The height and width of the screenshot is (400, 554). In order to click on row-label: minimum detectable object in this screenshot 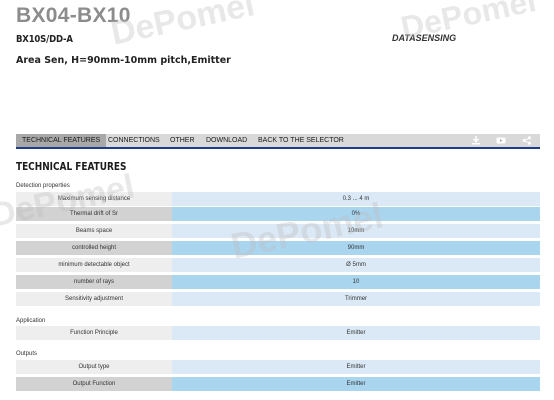, I will do `click(94, 265)`.